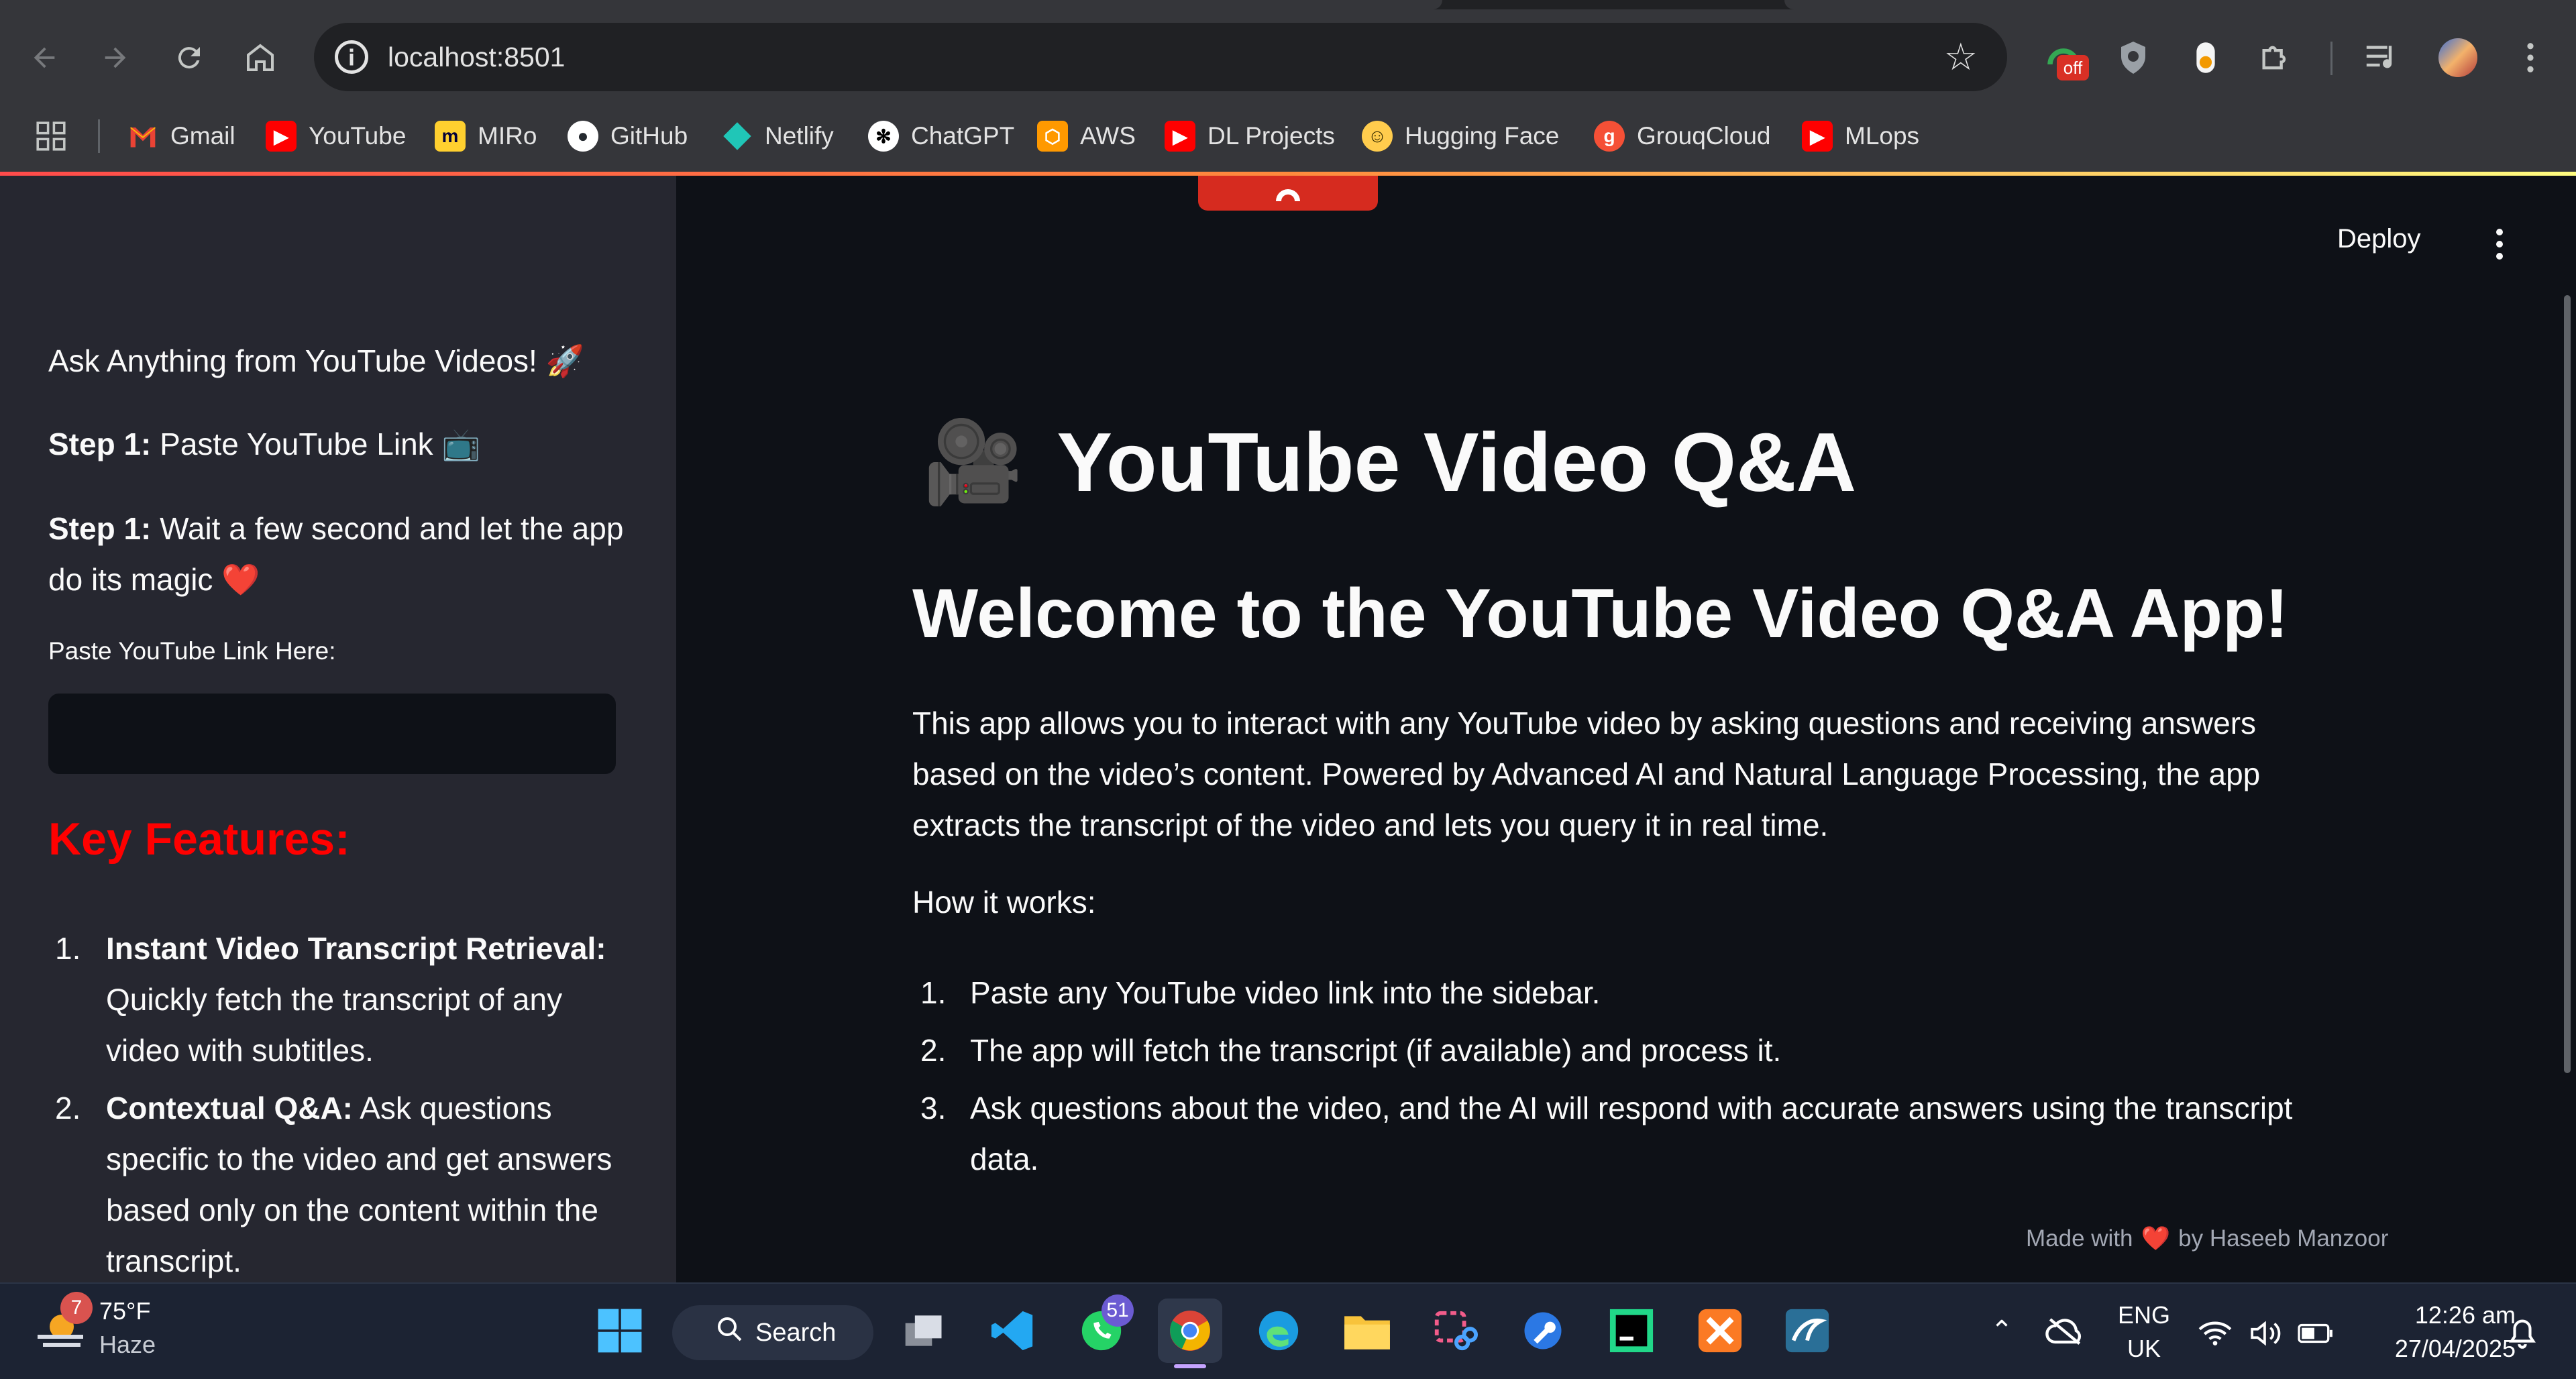 Image resolution: width=2576 pixels, height=1379 pixels. What do you see at coordinates (2567, 684) in the screenshot?
I see `main-scrollbar` at bounding box center [2567, 684].